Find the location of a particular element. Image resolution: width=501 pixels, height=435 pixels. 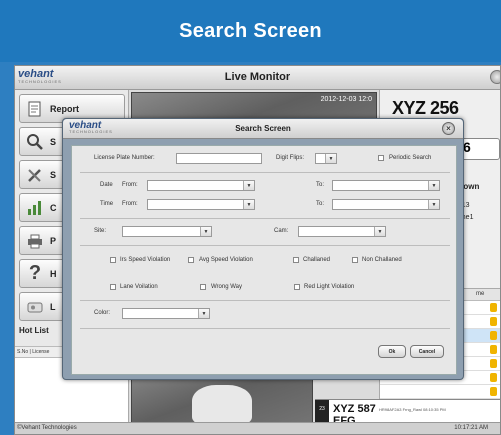

status-clock: 10:17:21 AM is located at coordinates (471, 428).